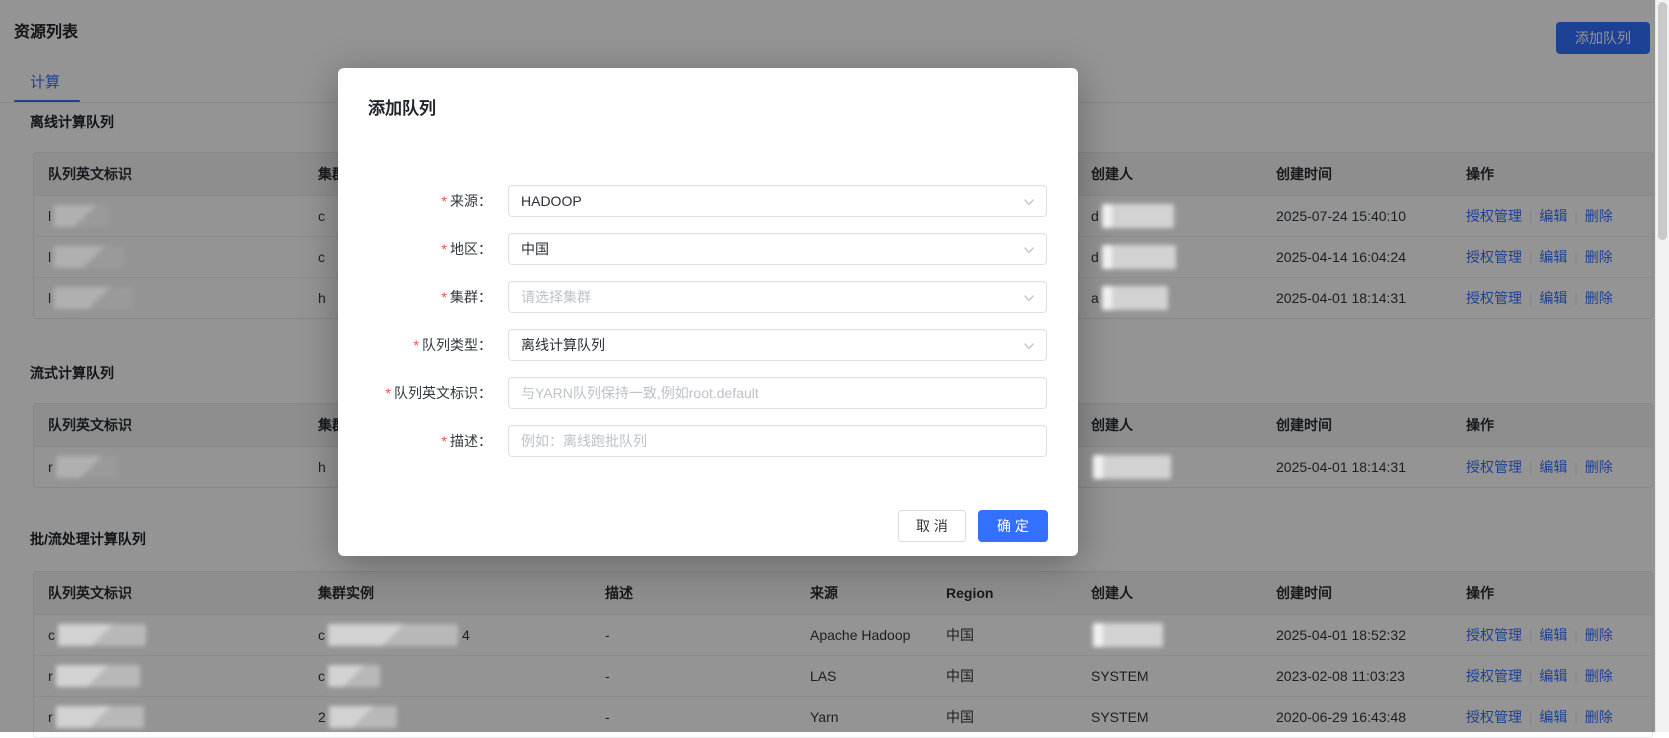 The image size is (1669, 738). I want to click on form-row: * 队列类型： 离线计算队列, so click(708, 345).